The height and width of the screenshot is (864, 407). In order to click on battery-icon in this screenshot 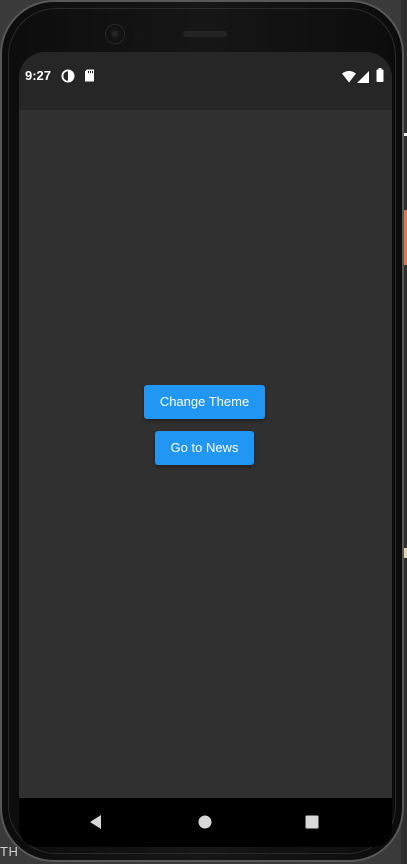, I will do `click(380, 77)`.